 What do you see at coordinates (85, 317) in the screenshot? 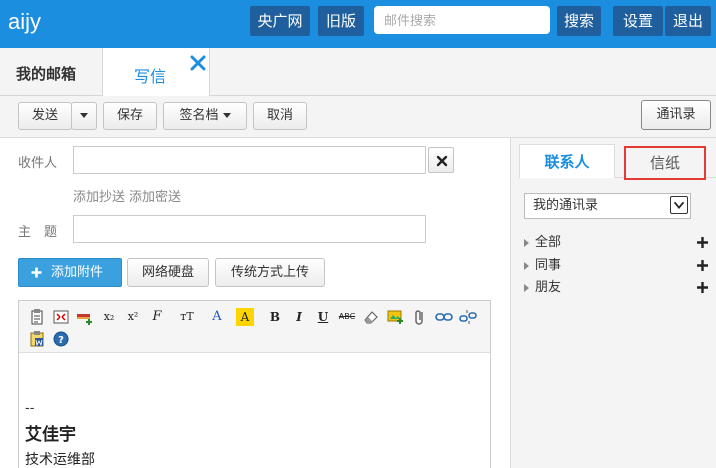
I see `horizontal-rule-icon` at bounding box center [85, 317].